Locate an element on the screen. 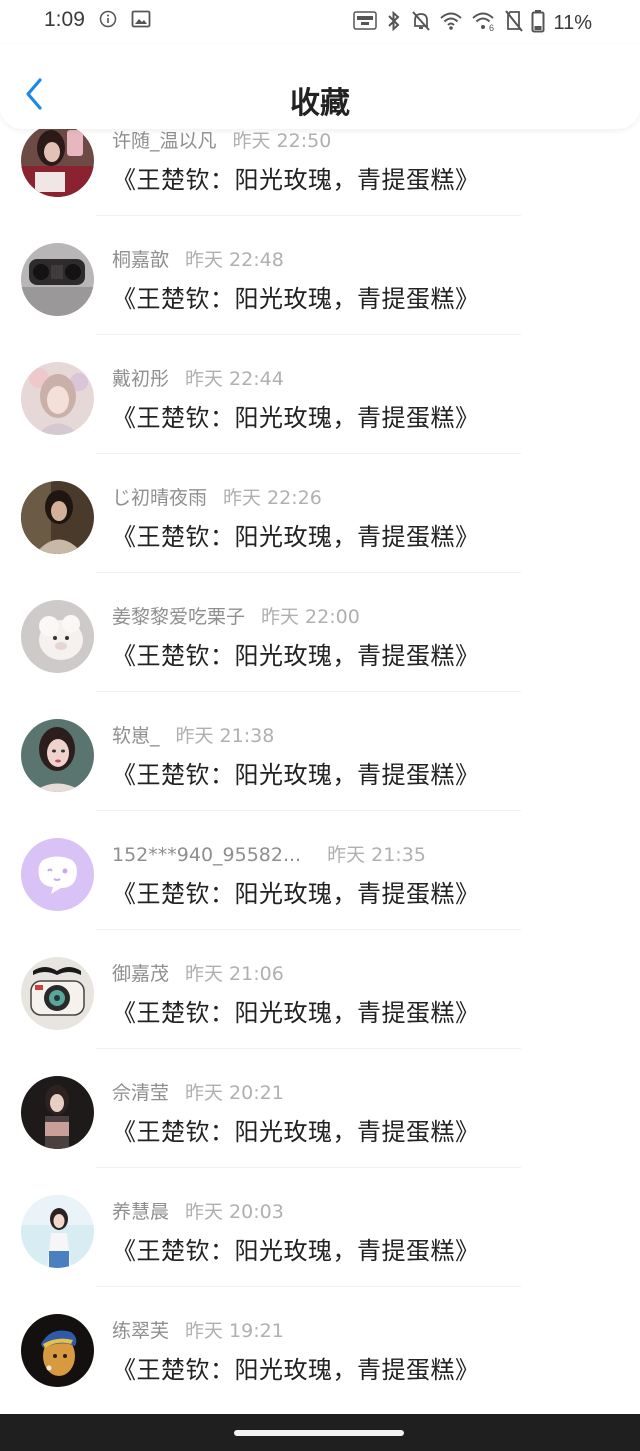 The height and width of the screenshot is (1451, 640). list-item: 养慧晨 昨天 20:03 《王楚钦：阳光玫瑰，青提蛋糕》 is located at coordinates (320, 1254).